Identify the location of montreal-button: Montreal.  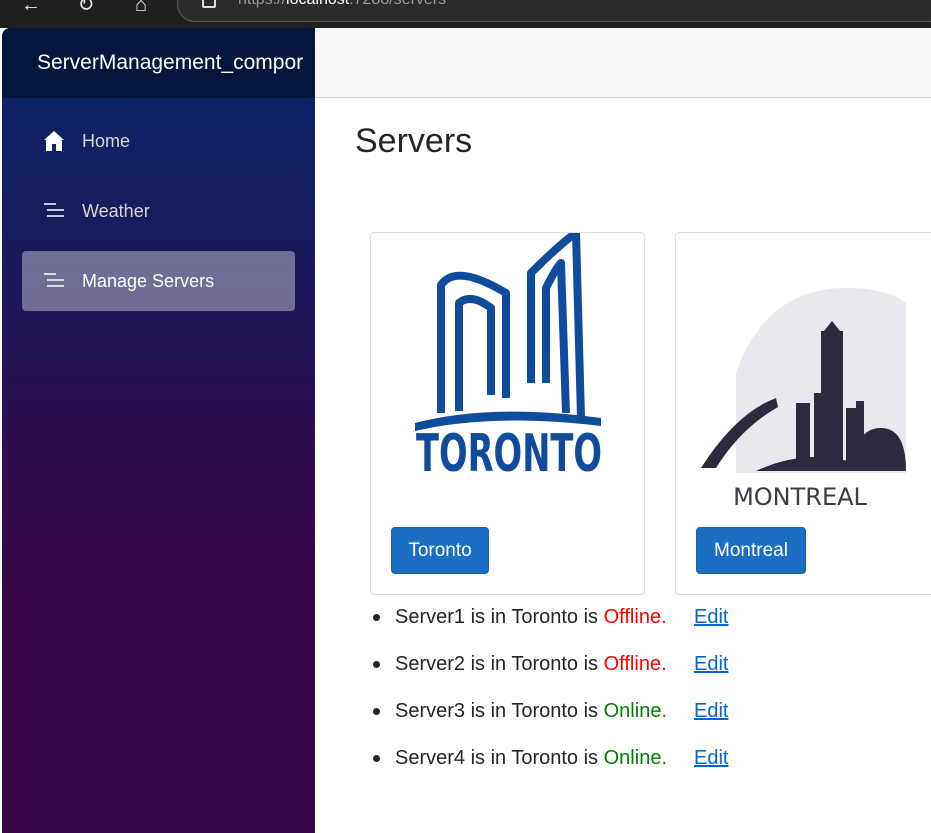
(751, 550).